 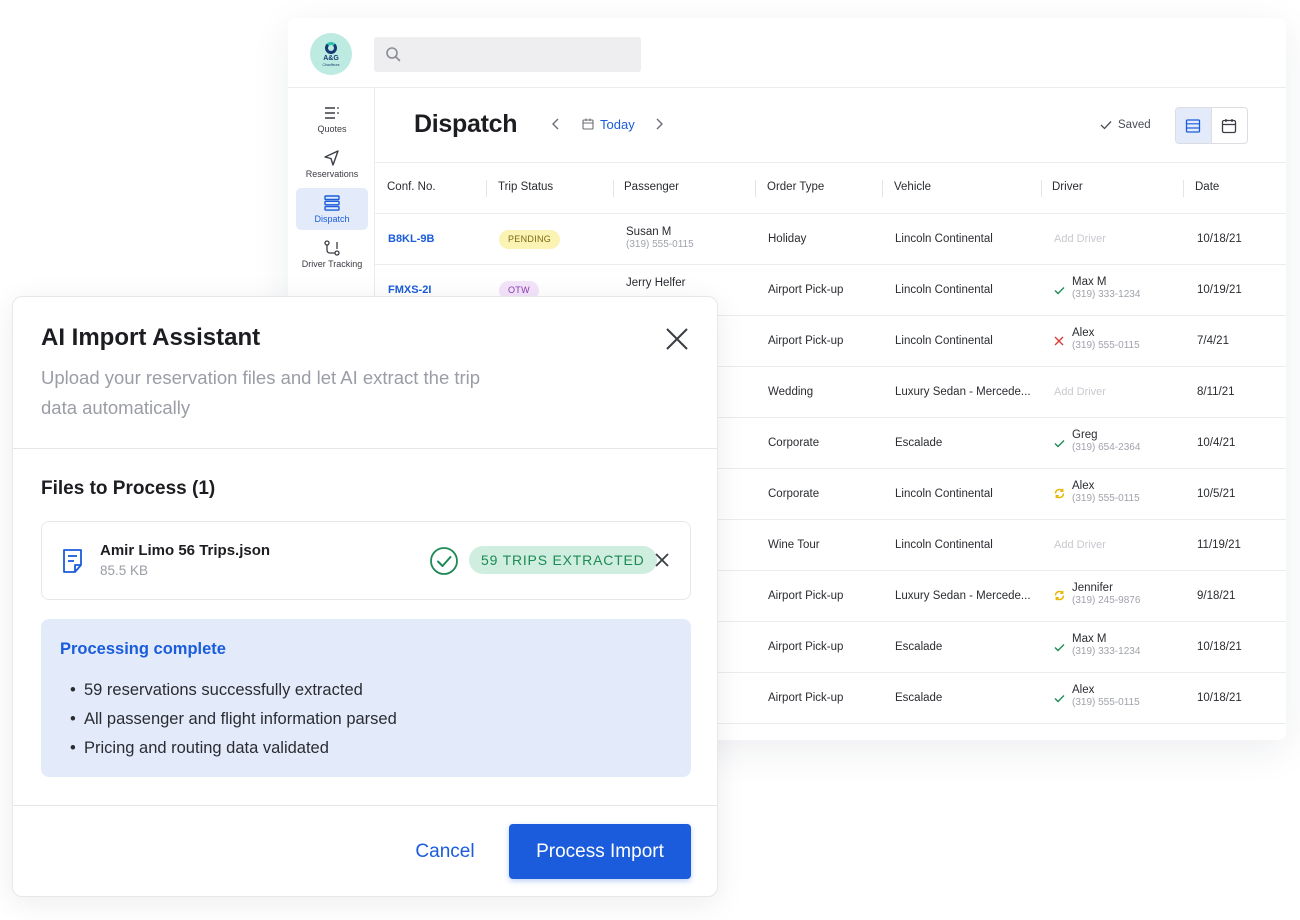 I want to click on driver-cell: Jennifer (319) 245-9876, so click(x=1097, y=594).